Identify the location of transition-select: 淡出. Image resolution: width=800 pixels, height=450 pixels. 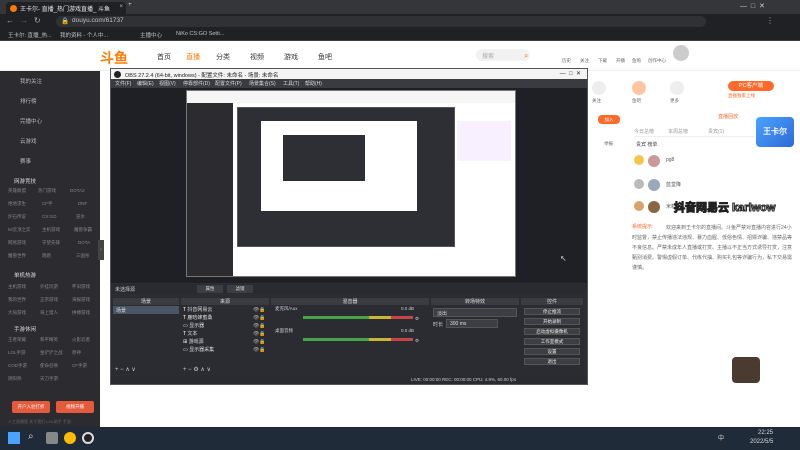
(475, 312).